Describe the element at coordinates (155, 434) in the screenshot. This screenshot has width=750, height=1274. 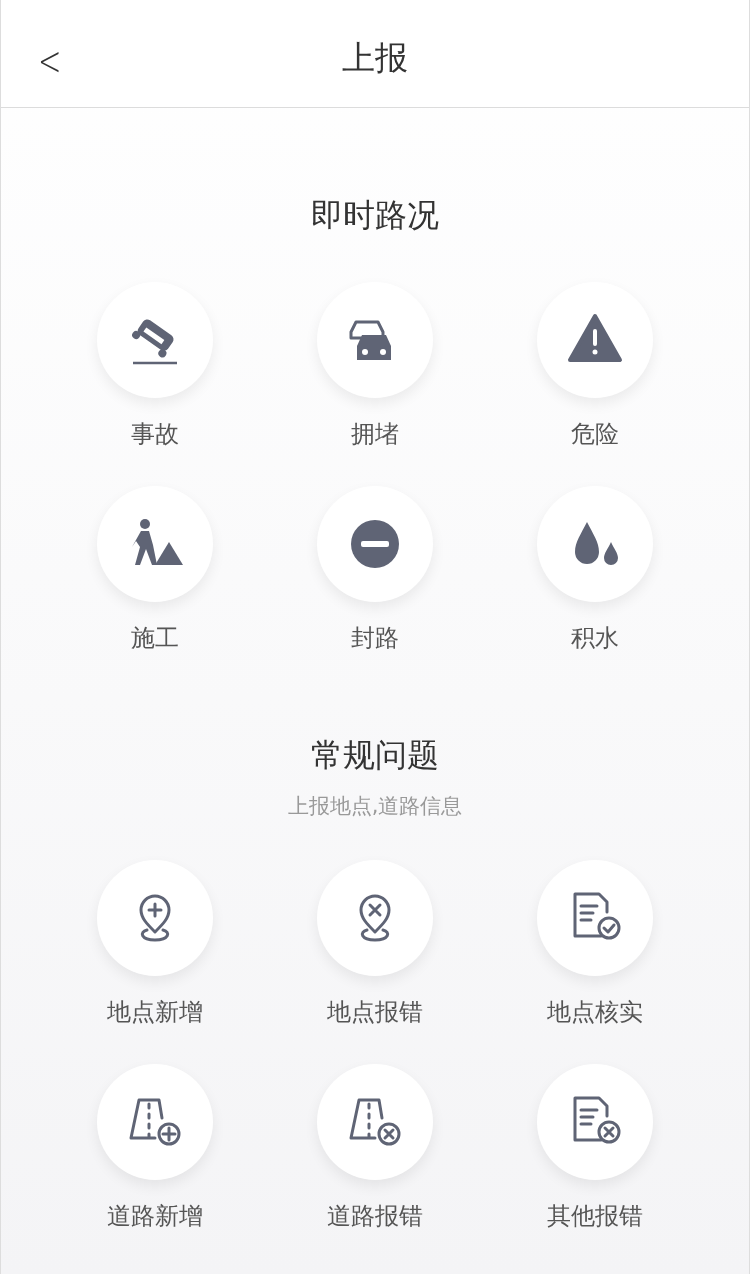
I see `option-label: 事故` at that location.